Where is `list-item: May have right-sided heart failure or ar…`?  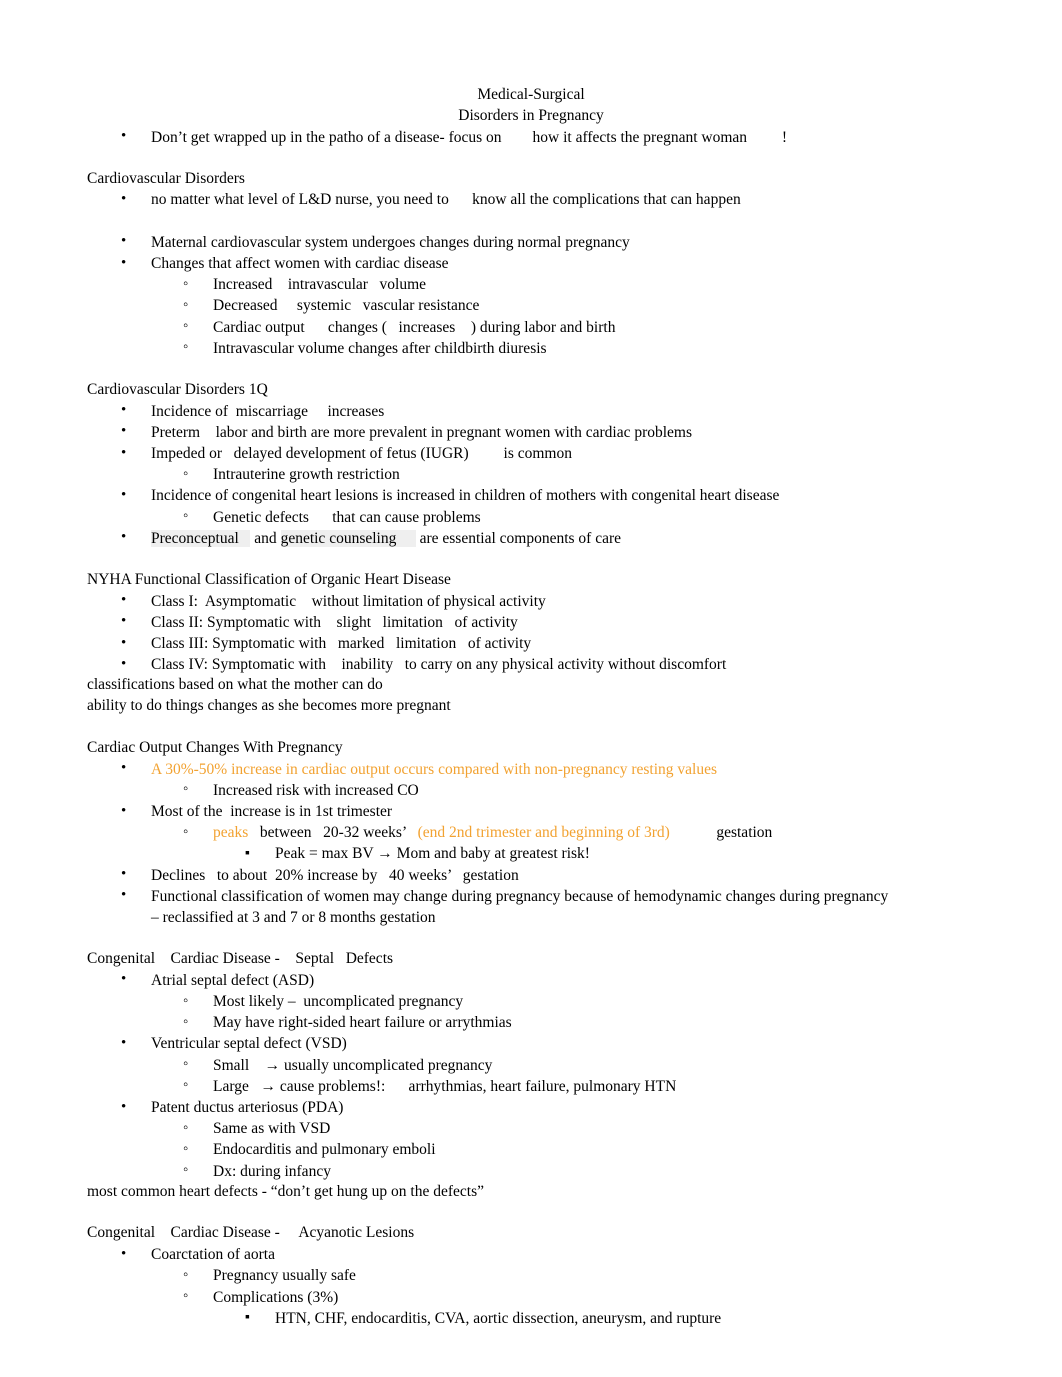 list-item: May have right-sided heart failure or ar… is located at coordinates (531, 1022).